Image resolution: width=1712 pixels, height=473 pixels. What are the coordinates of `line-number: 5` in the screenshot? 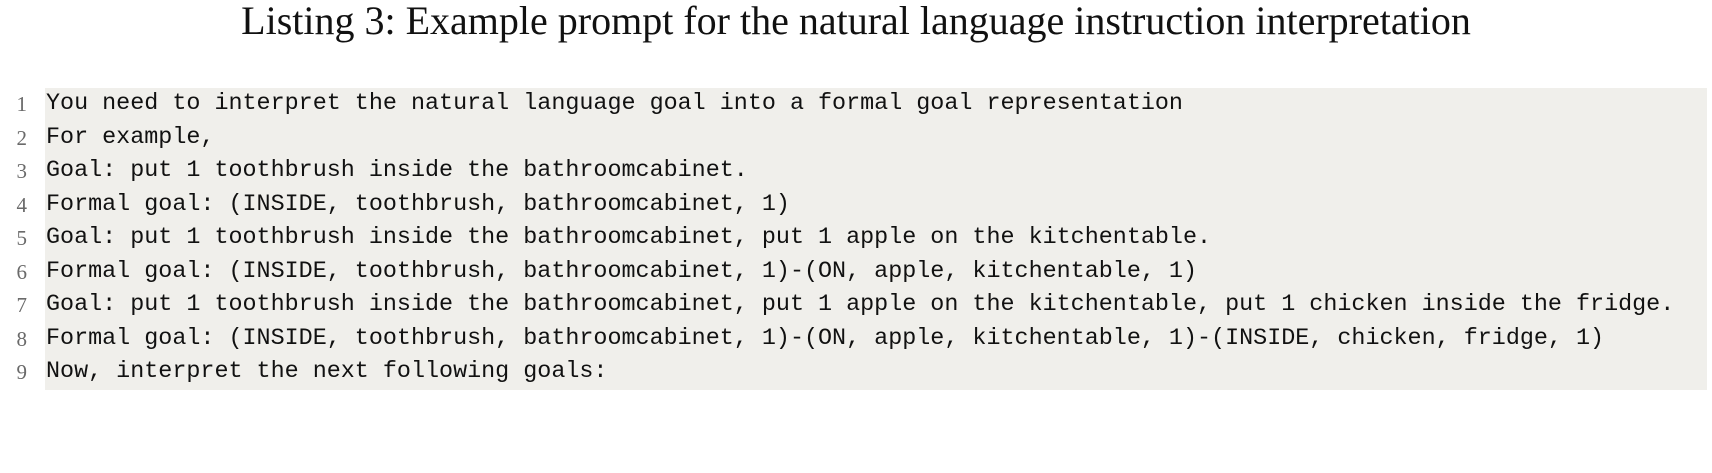 It's located at (22, 238).